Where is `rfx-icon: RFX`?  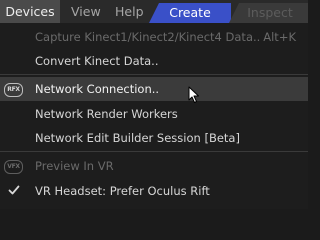 rfx-icon: RFX is located at coordinates (13, 90).